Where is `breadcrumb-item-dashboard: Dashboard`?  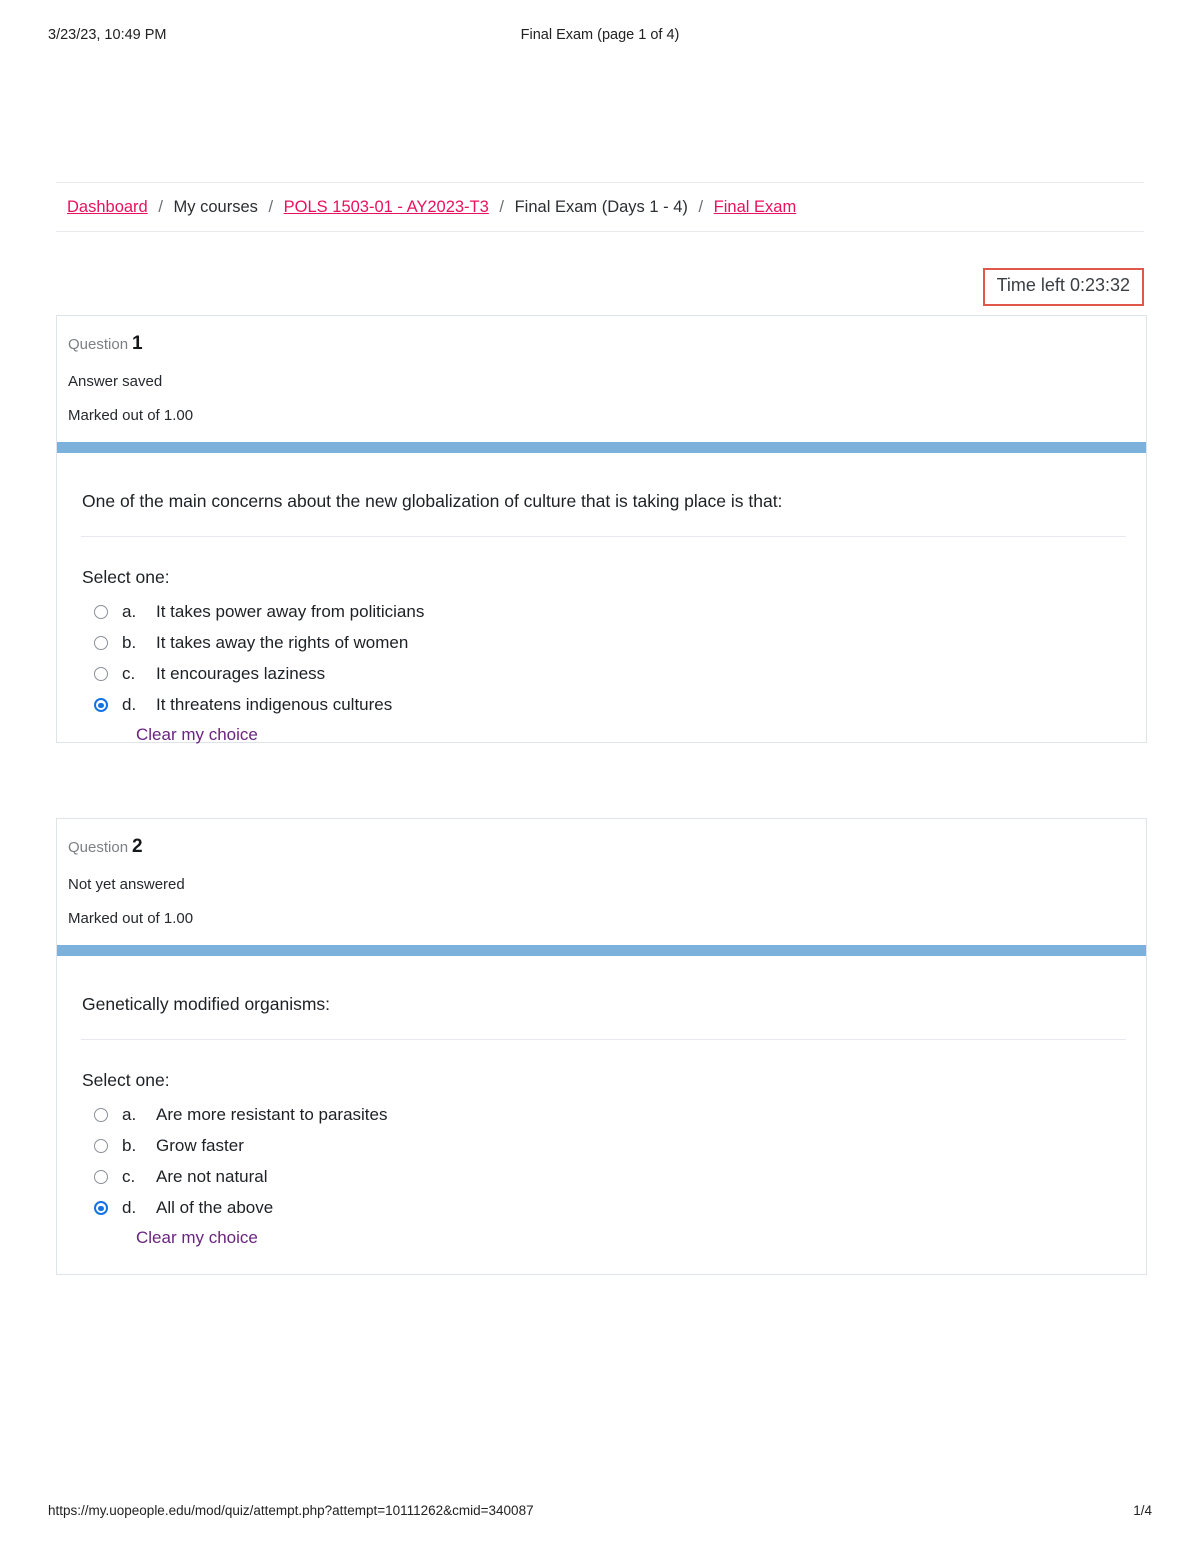
breadcrumb-item-dashboard: Dashboard is located at coordinates (107, 207).